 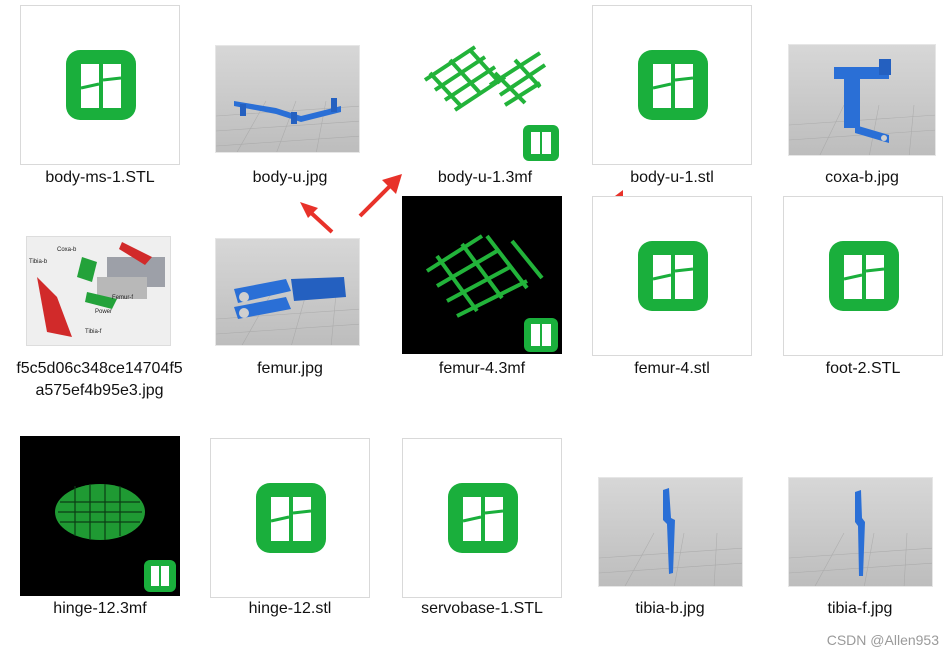 I want to click on thumb-tibia-b-jpg, so click(x=670, y=532).